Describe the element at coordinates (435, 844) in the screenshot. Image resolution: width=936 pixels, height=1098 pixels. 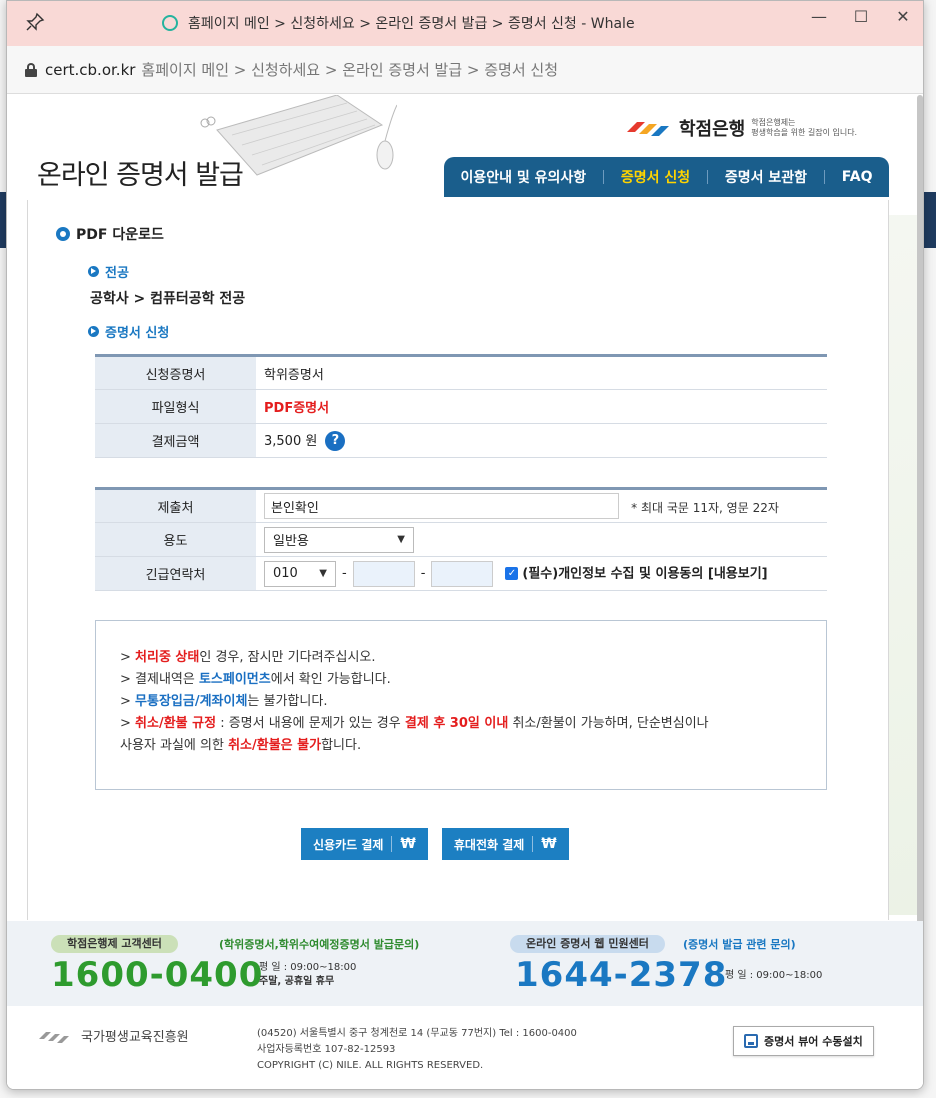
I see `payment-buttons: 신용카드 결제 ₩ 휴대전화 결제 ₩` at that location.